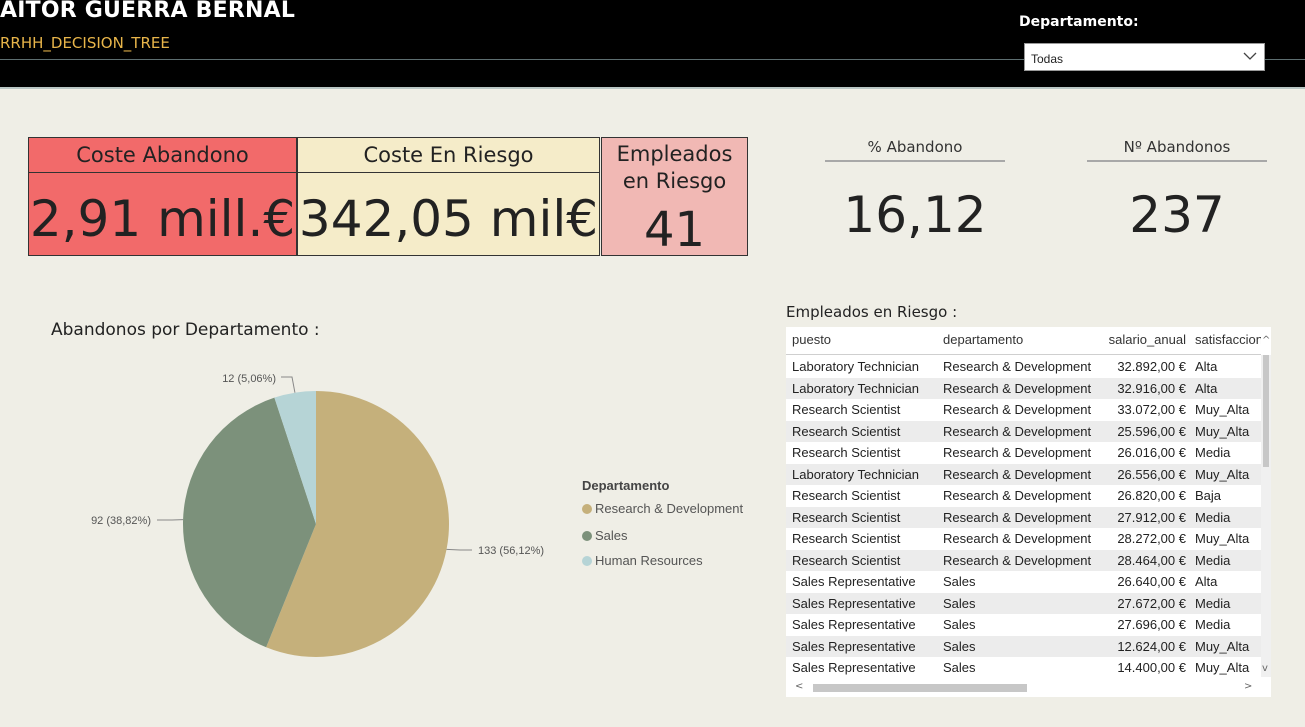  Describe the element at coordinates (85, 43) in the screenshot. I see `report-subtitle: RRHH_DECISION_TREE` at that location.